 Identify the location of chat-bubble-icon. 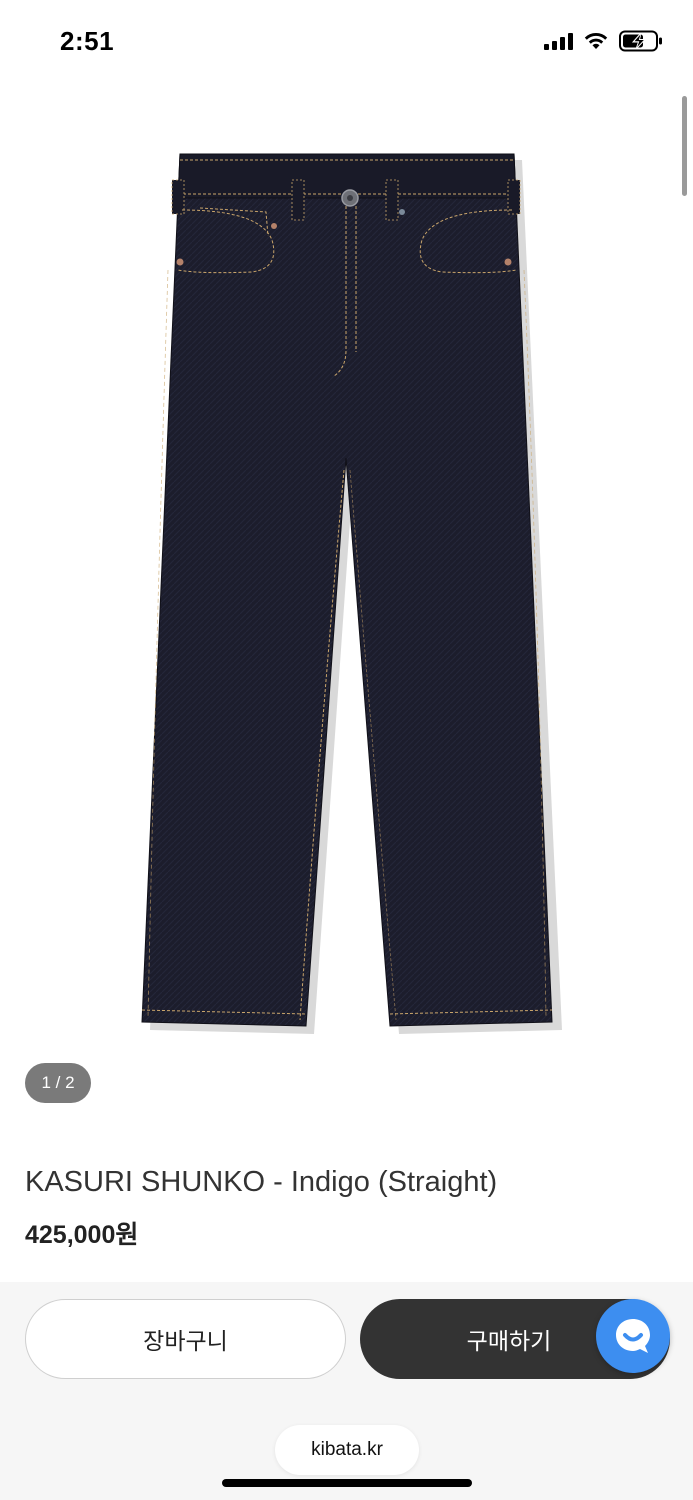
(633, 1336).